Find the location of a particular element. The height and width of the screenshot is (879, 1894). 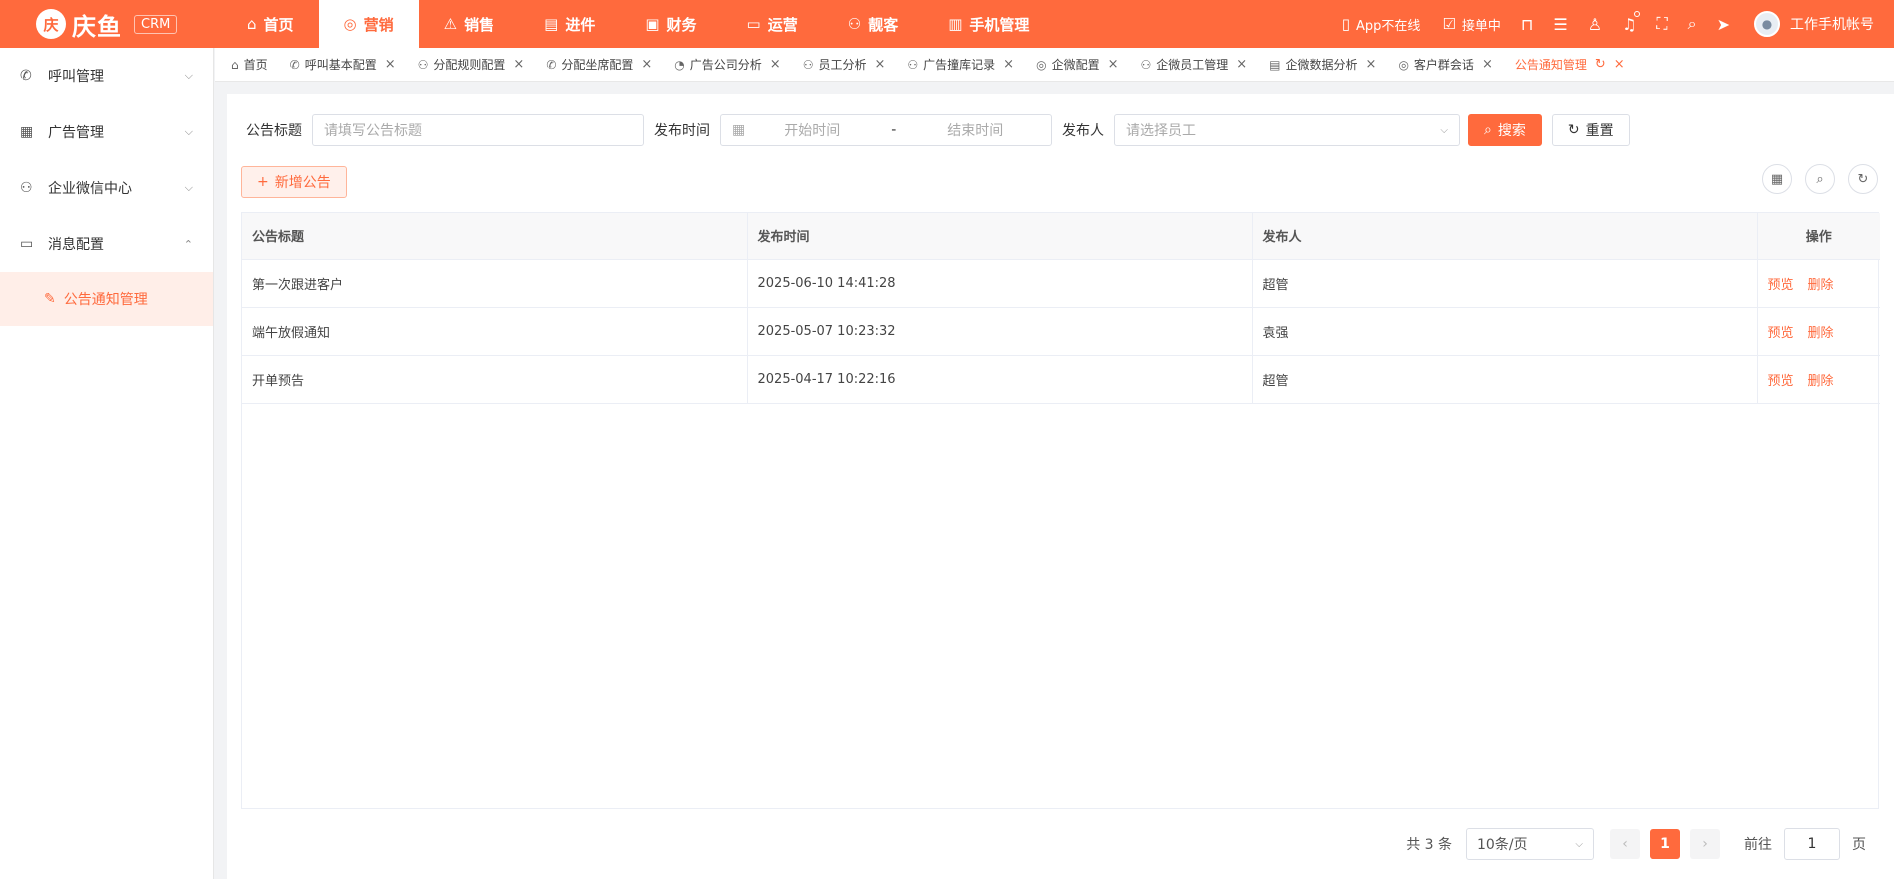

topnav-finance: ▣ 财务 is located at coordinates (670, 24).